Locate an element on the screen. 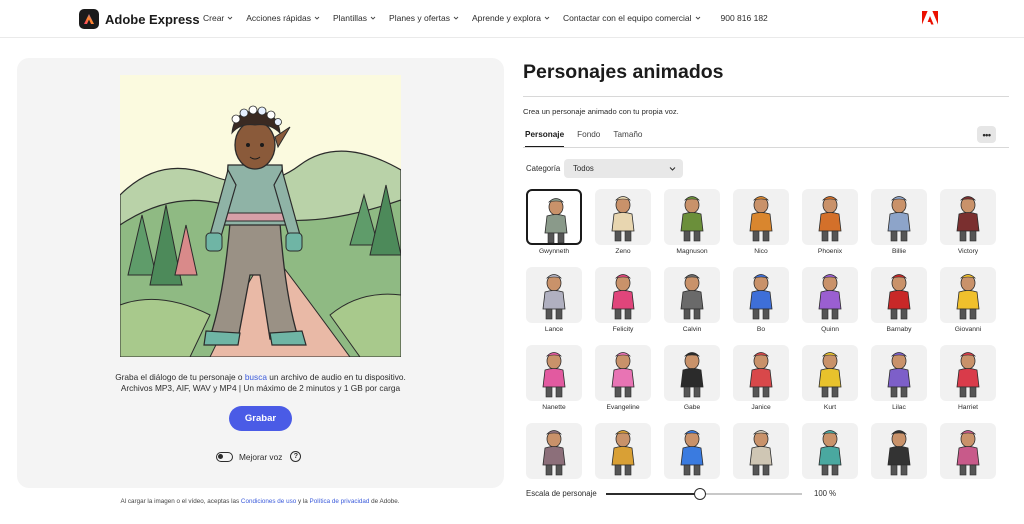 Image resolution: width=1024 pixels, height=524 pixels. character-card: Calvin is located at coordinates (692, 300).